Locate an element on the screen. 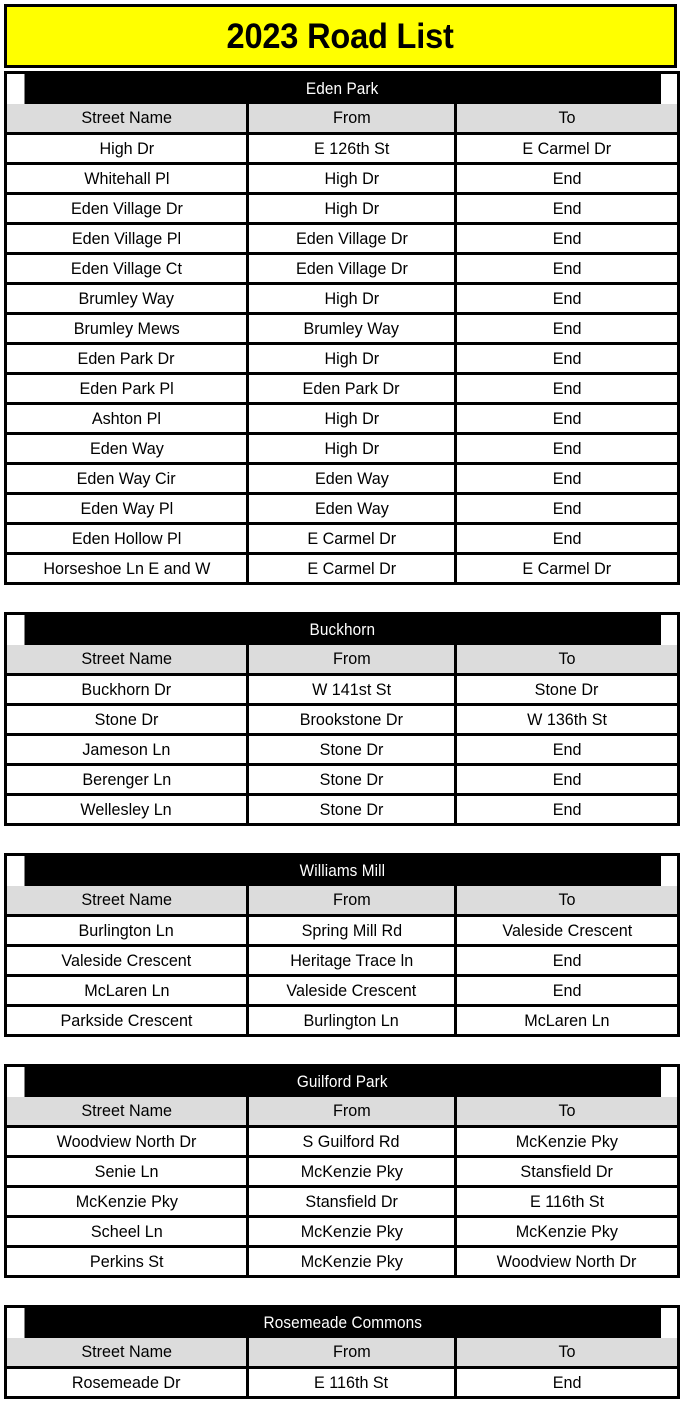 This screenshot has height=1409, width=681. cell-text: Stansfield Dr is located at coordinates (567, 1171).